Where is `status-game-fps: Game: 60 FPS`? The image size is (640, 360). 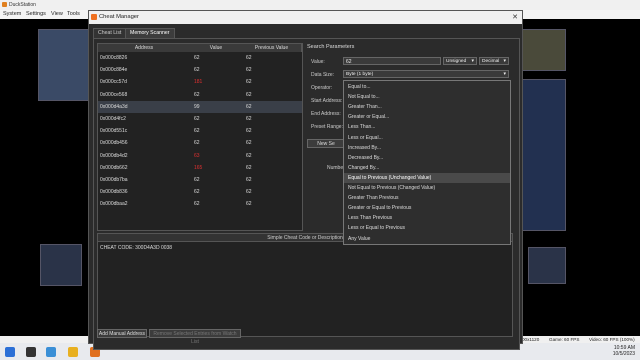 status-game-fps: Game: 60 FPS is located at coordinates (564, 339).